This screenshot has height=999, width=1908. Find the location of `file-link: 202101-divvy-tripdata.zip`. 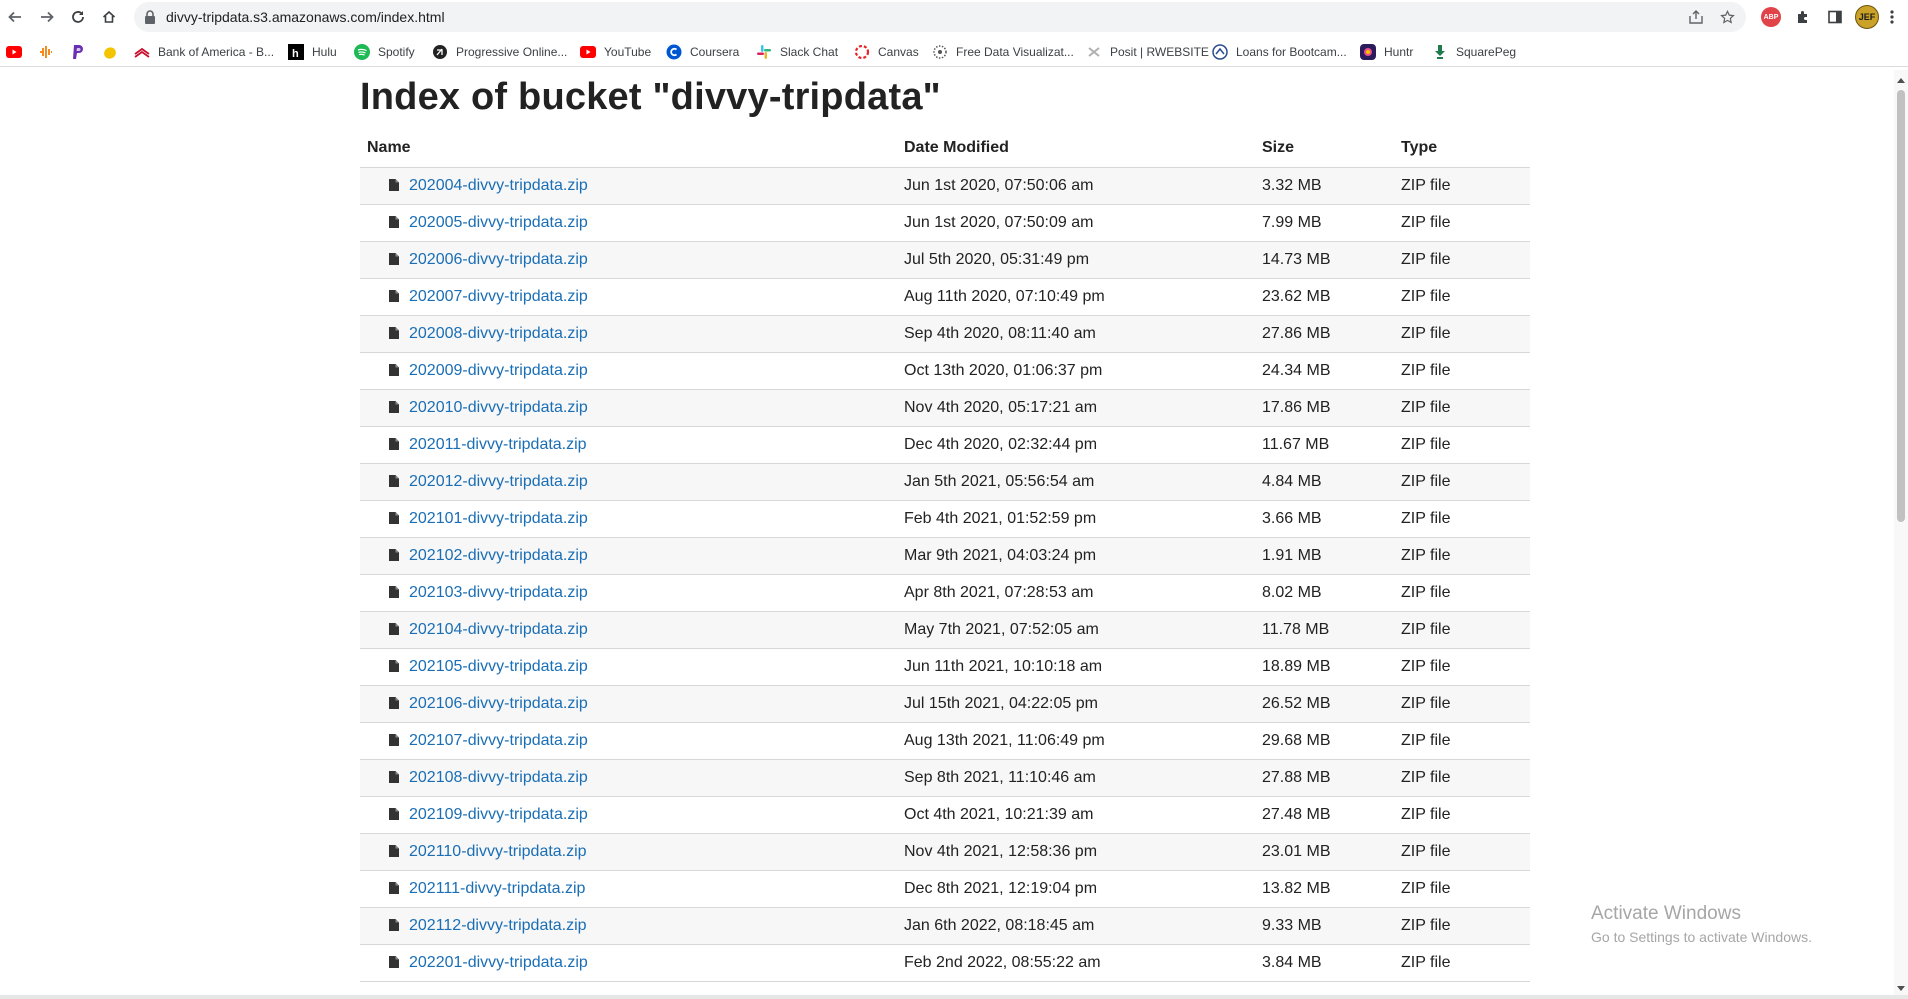

file-link: 202101-divvy-tripdata.zip is located at coordinates (498, 519).